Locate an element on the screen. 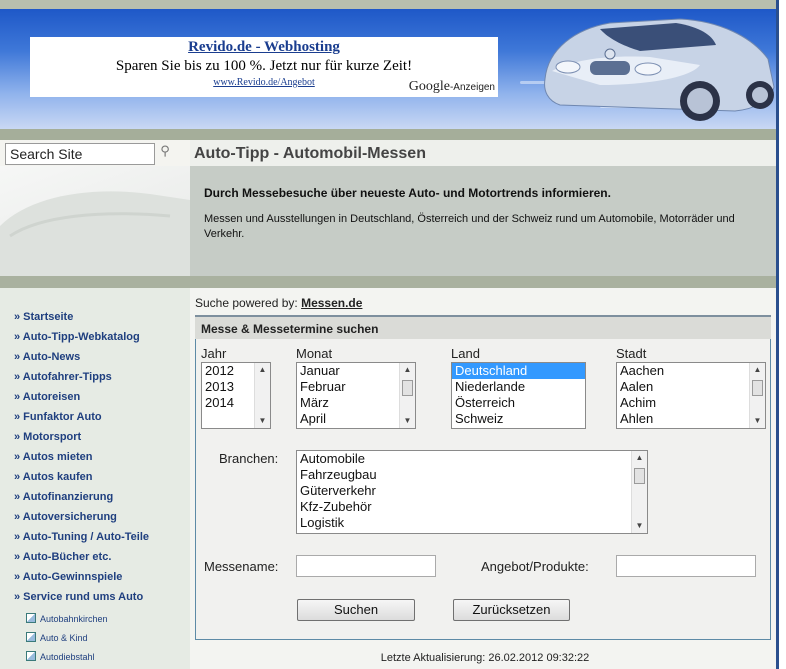 The width and height of the screenshot is (786, 669). messen-link: Messen.de is located at coordinates (331, 303).